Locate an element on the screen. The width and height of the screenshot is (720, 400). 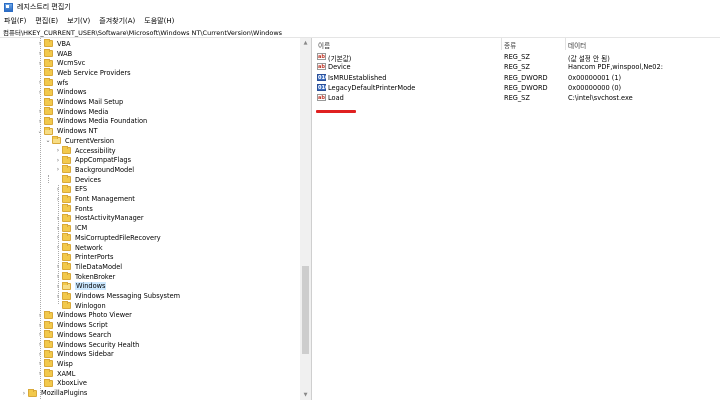
tree-item: › WAB is located at coordinates (54, 54).